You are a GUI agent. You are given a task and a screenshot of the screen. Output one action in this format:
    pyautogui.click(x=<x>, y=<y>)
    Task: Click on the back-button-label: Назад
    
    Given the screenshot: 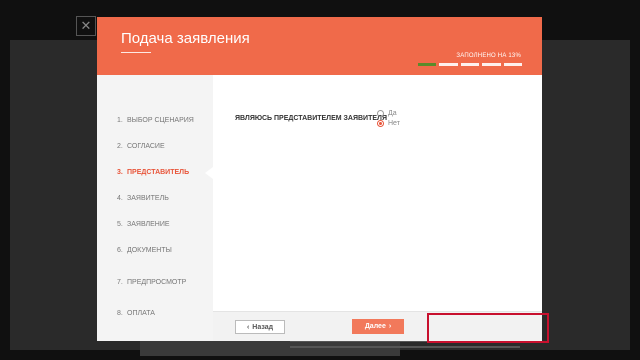 What is the action you would take?
    pyautogui.click(x=263, y=327)
    